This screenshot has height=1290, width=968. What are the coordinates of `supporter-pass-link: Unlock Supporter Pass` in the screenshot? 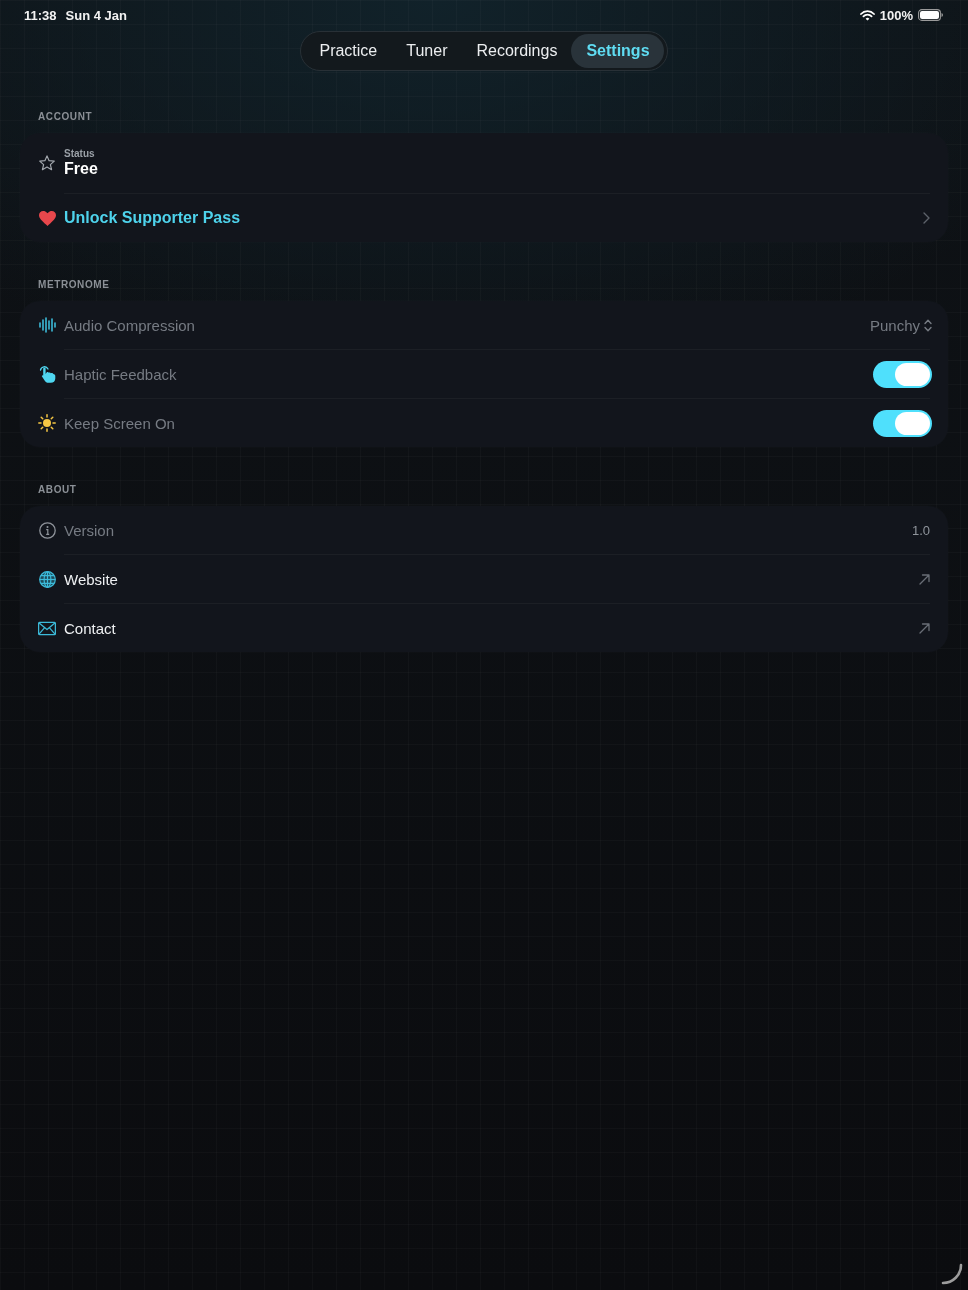 It's located at (484, 218).